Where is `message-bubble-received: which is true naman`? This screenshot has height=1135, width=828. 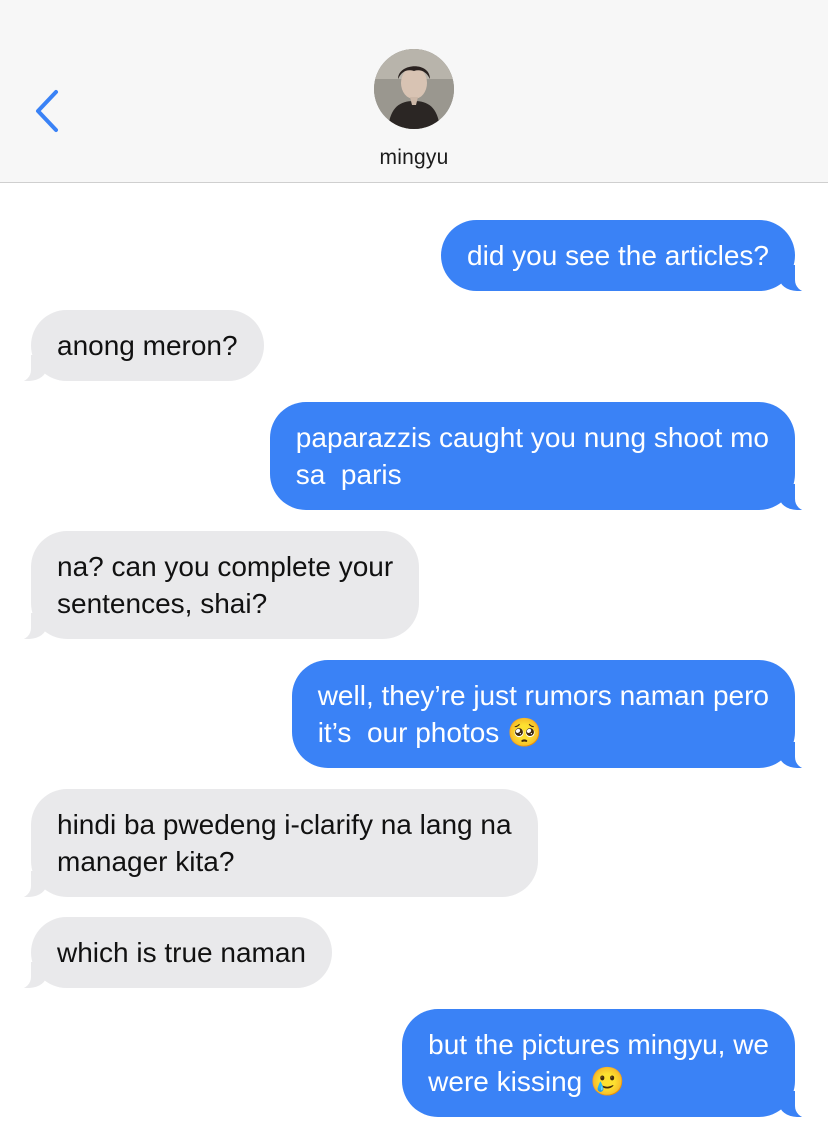 message-bubble-received: which is true naman is located at coordinates (172, 953).